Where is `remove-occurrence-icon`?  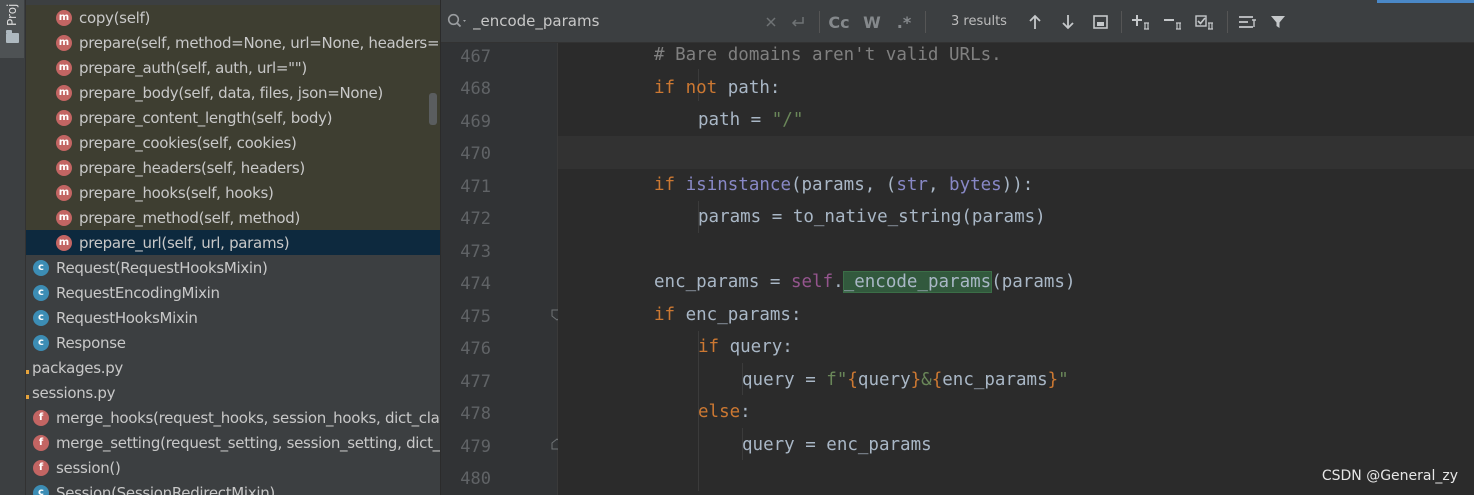 remove-occurrence-icon is located at coordinates (1174, 22).